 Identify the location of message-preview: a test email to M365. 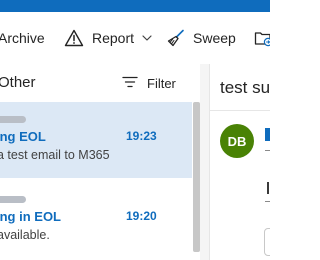
(55, 155).